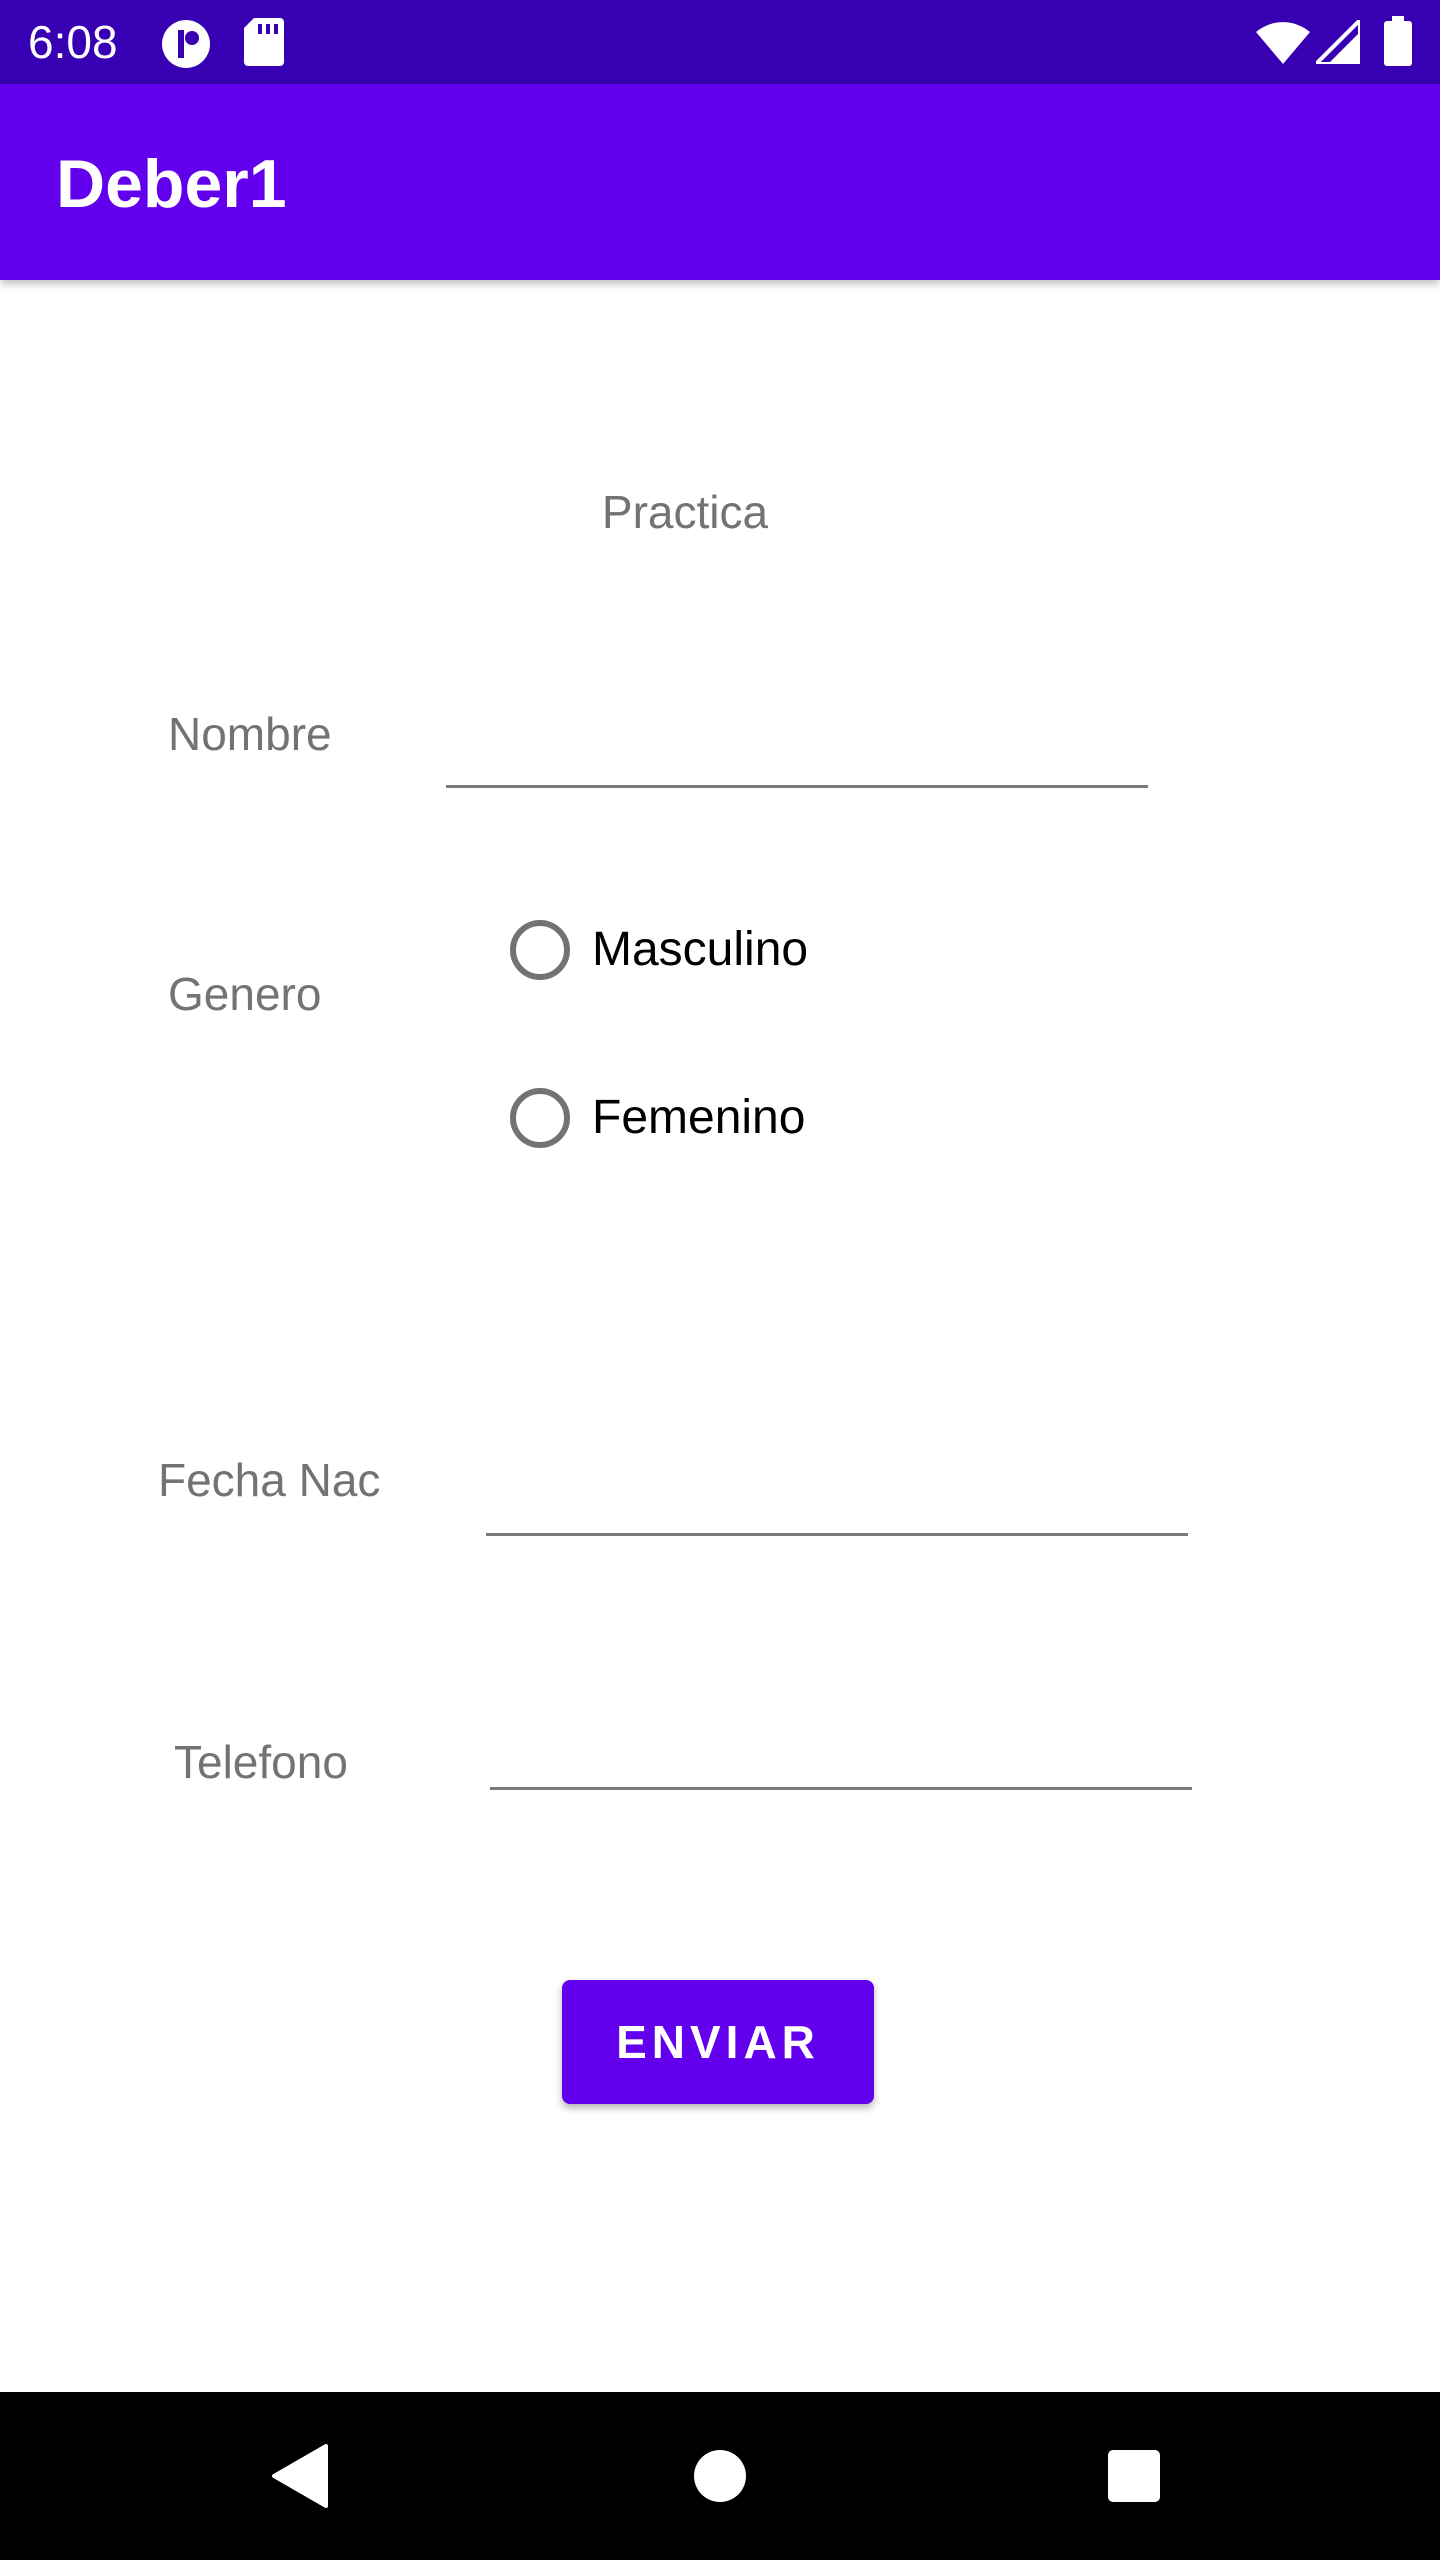  I want to click on notification-app-icon, so click(186, 46).